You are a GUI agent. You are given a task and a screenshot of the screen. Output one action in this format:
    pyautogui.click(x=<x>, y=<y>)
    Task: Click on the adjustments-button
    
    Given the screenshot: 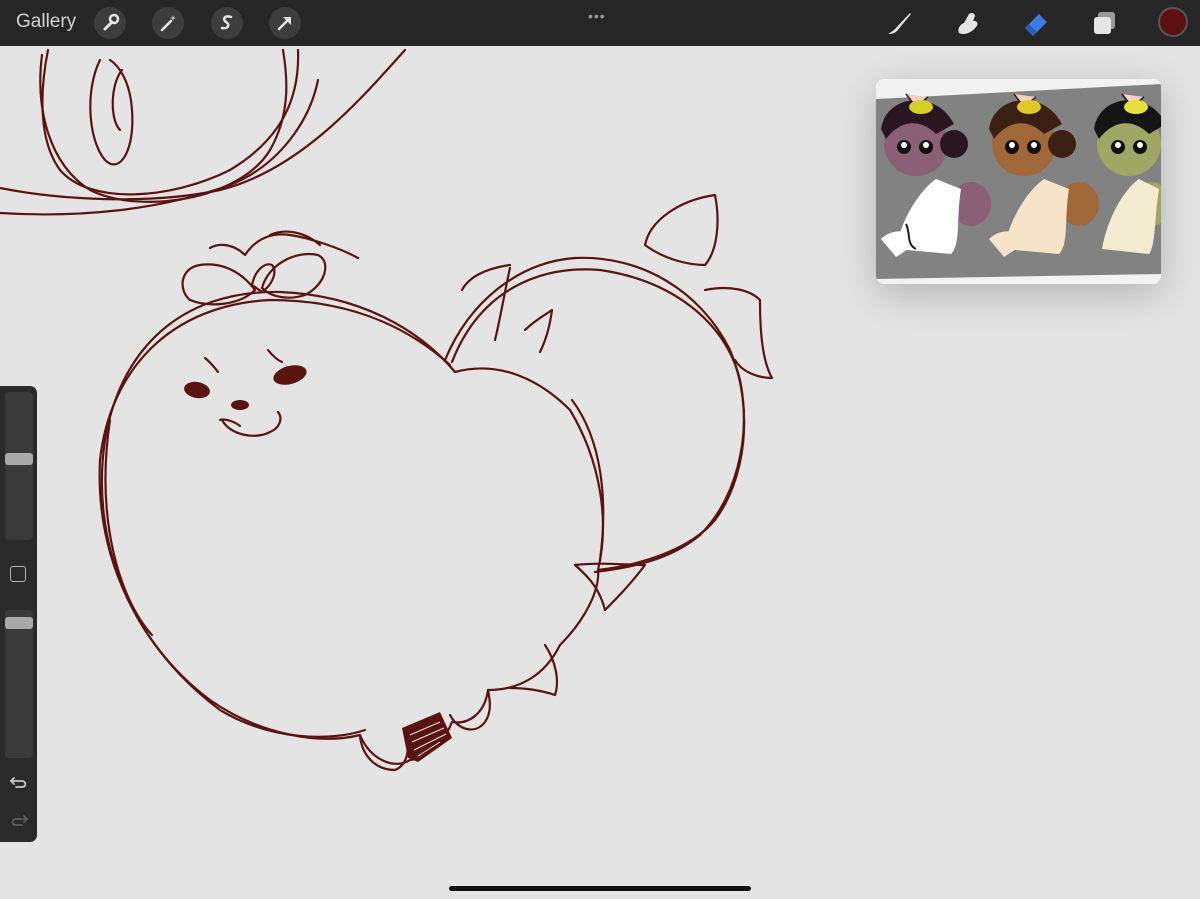 What is the action you would take?
    pyautogui.click(x=168, y=23)
    